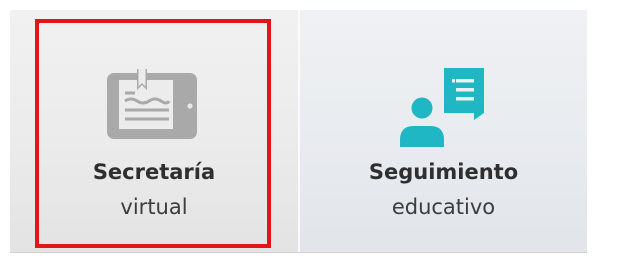  I want to click on tile-title: Seguimiento, so click(443, 172).